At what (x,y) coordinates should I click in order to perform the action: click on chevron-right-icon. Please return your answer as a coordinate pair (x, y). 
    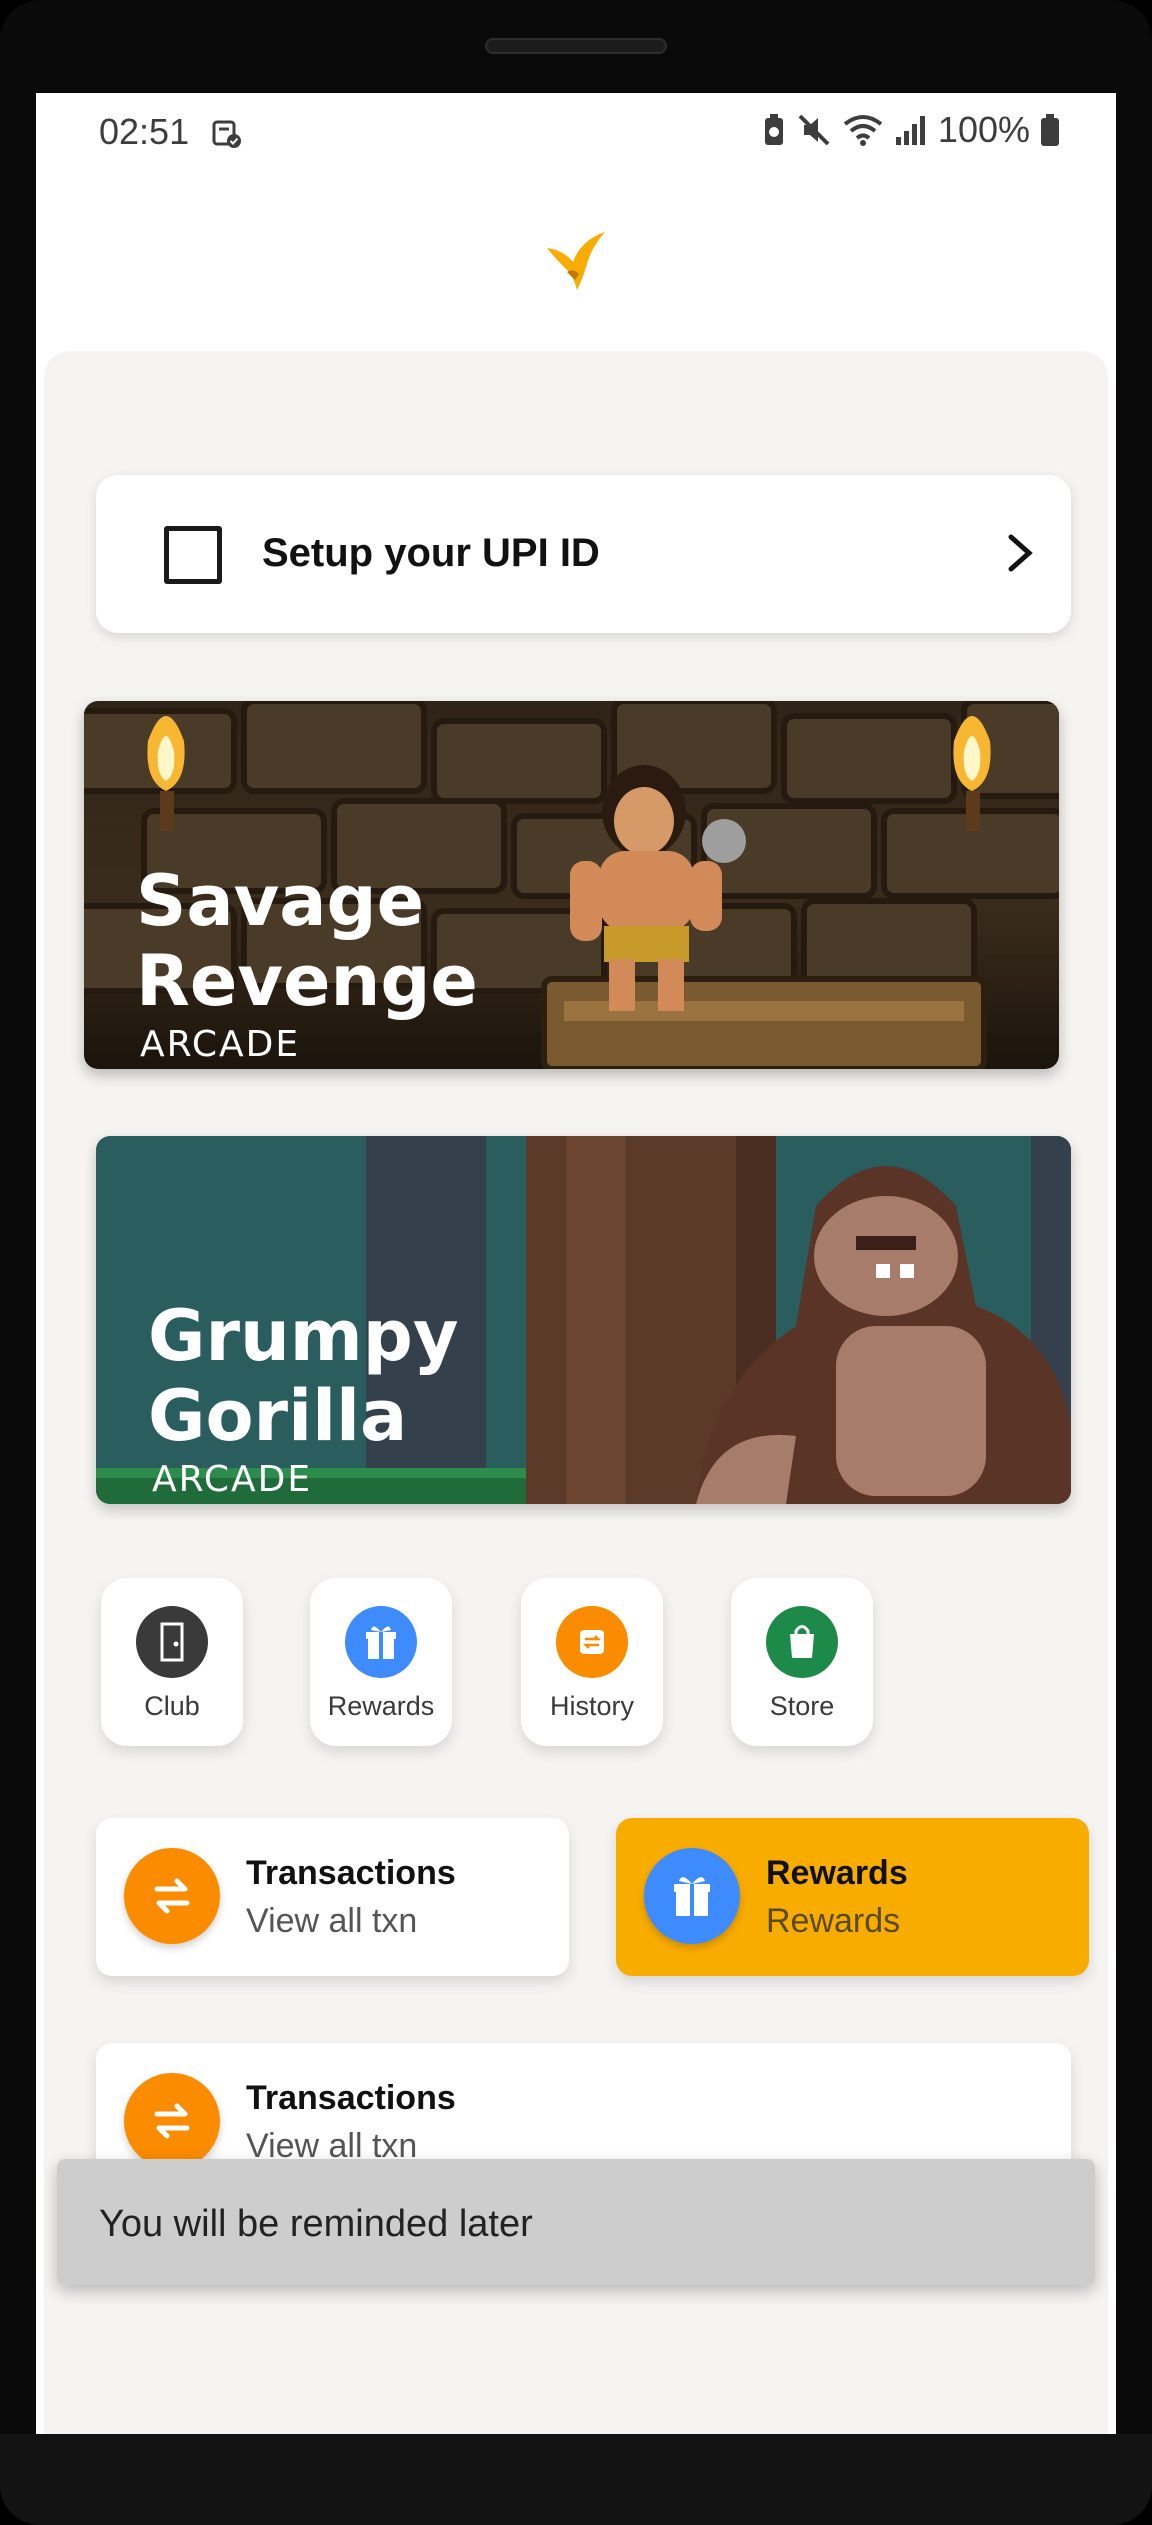
    Looking at the image, I should click on (1020, 553).